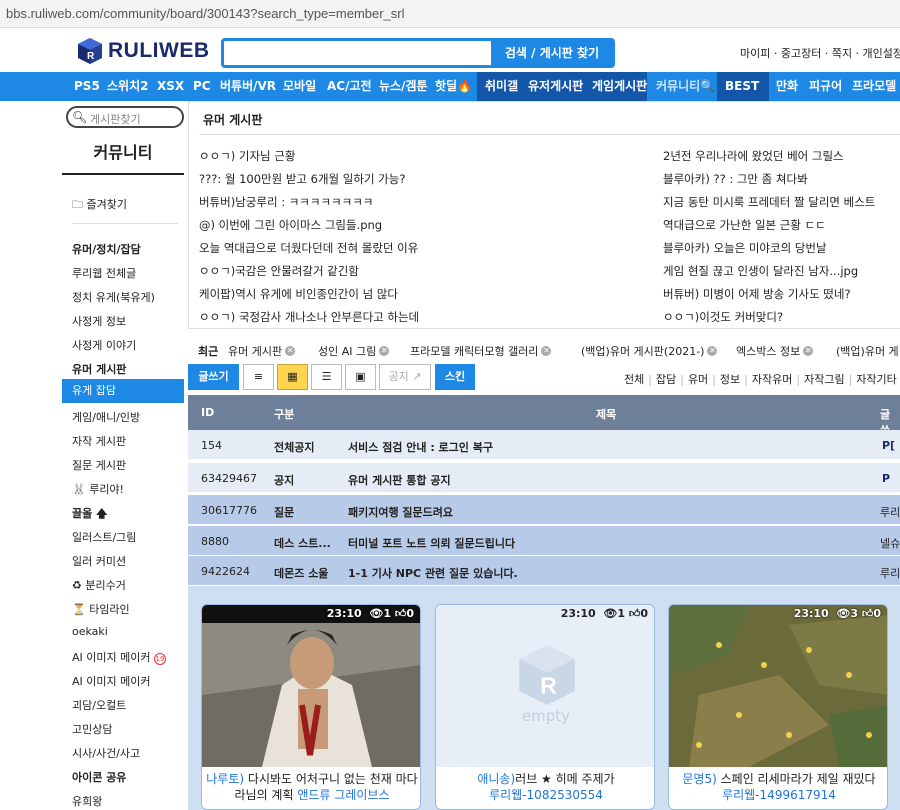  What do you see at coordinates (104, 537) in the screenshot?
I see `sidebar-item: 일러스트/그림` at bounding box center [104, 537].